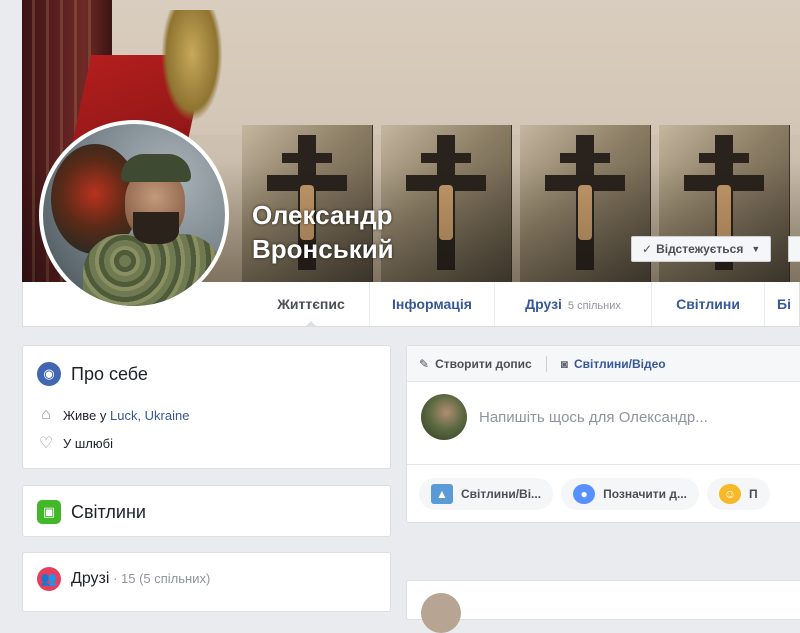 Image resolution: width=800 pixels, height=633 pixels. Describe the element at coordinates (109, 373) in the screenshot. I see `intro-title: Про себе` at that location.